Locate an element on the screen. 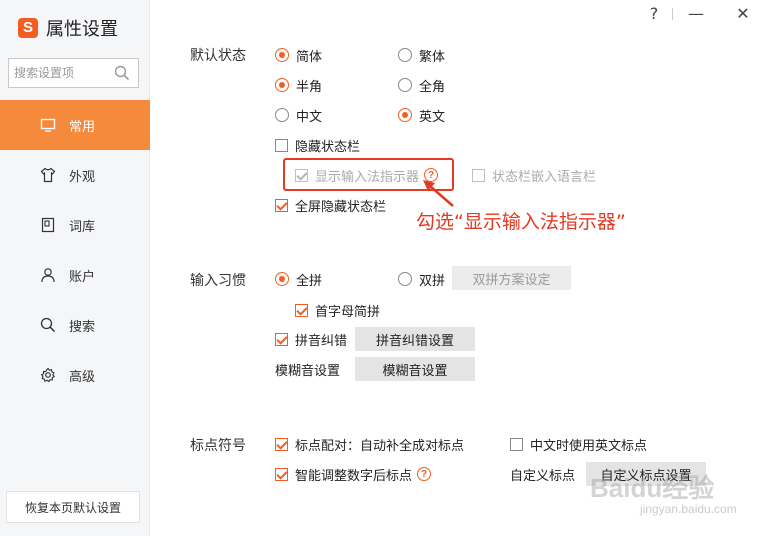 The height and width of the screenshot is (536, 766). checkbox-hide-statusbar: 隐藏状态栏 is located at coordinates (318, 145).